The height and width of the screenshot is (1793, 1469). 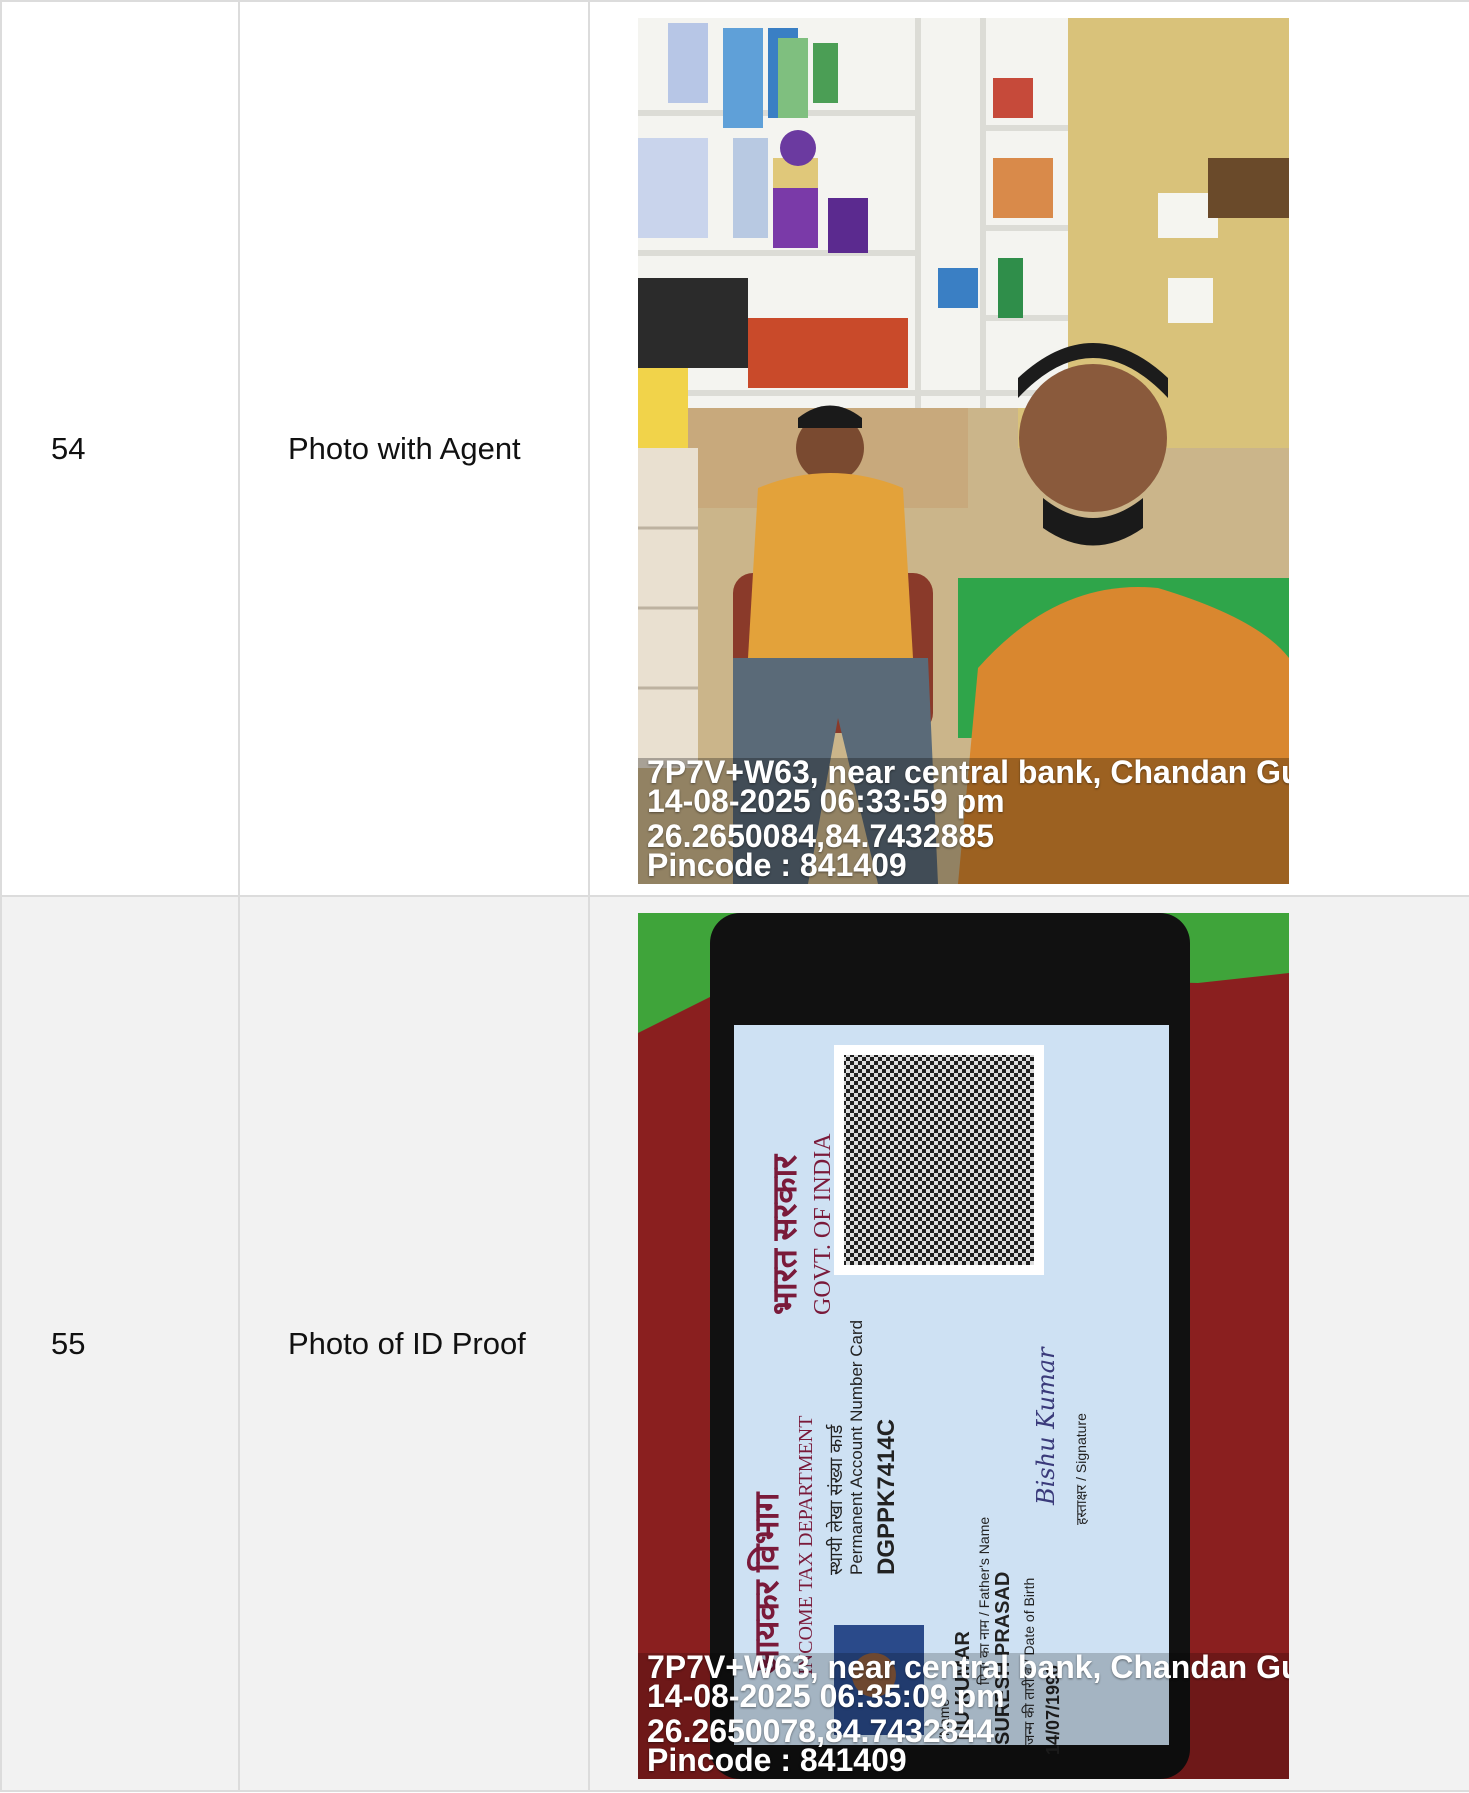 What do you see at coordinates (826, 801) in the screenshot?
I see `stamp-datetime: 14-08-2025 06:33:59 pm` at bounding box center [826, 801].